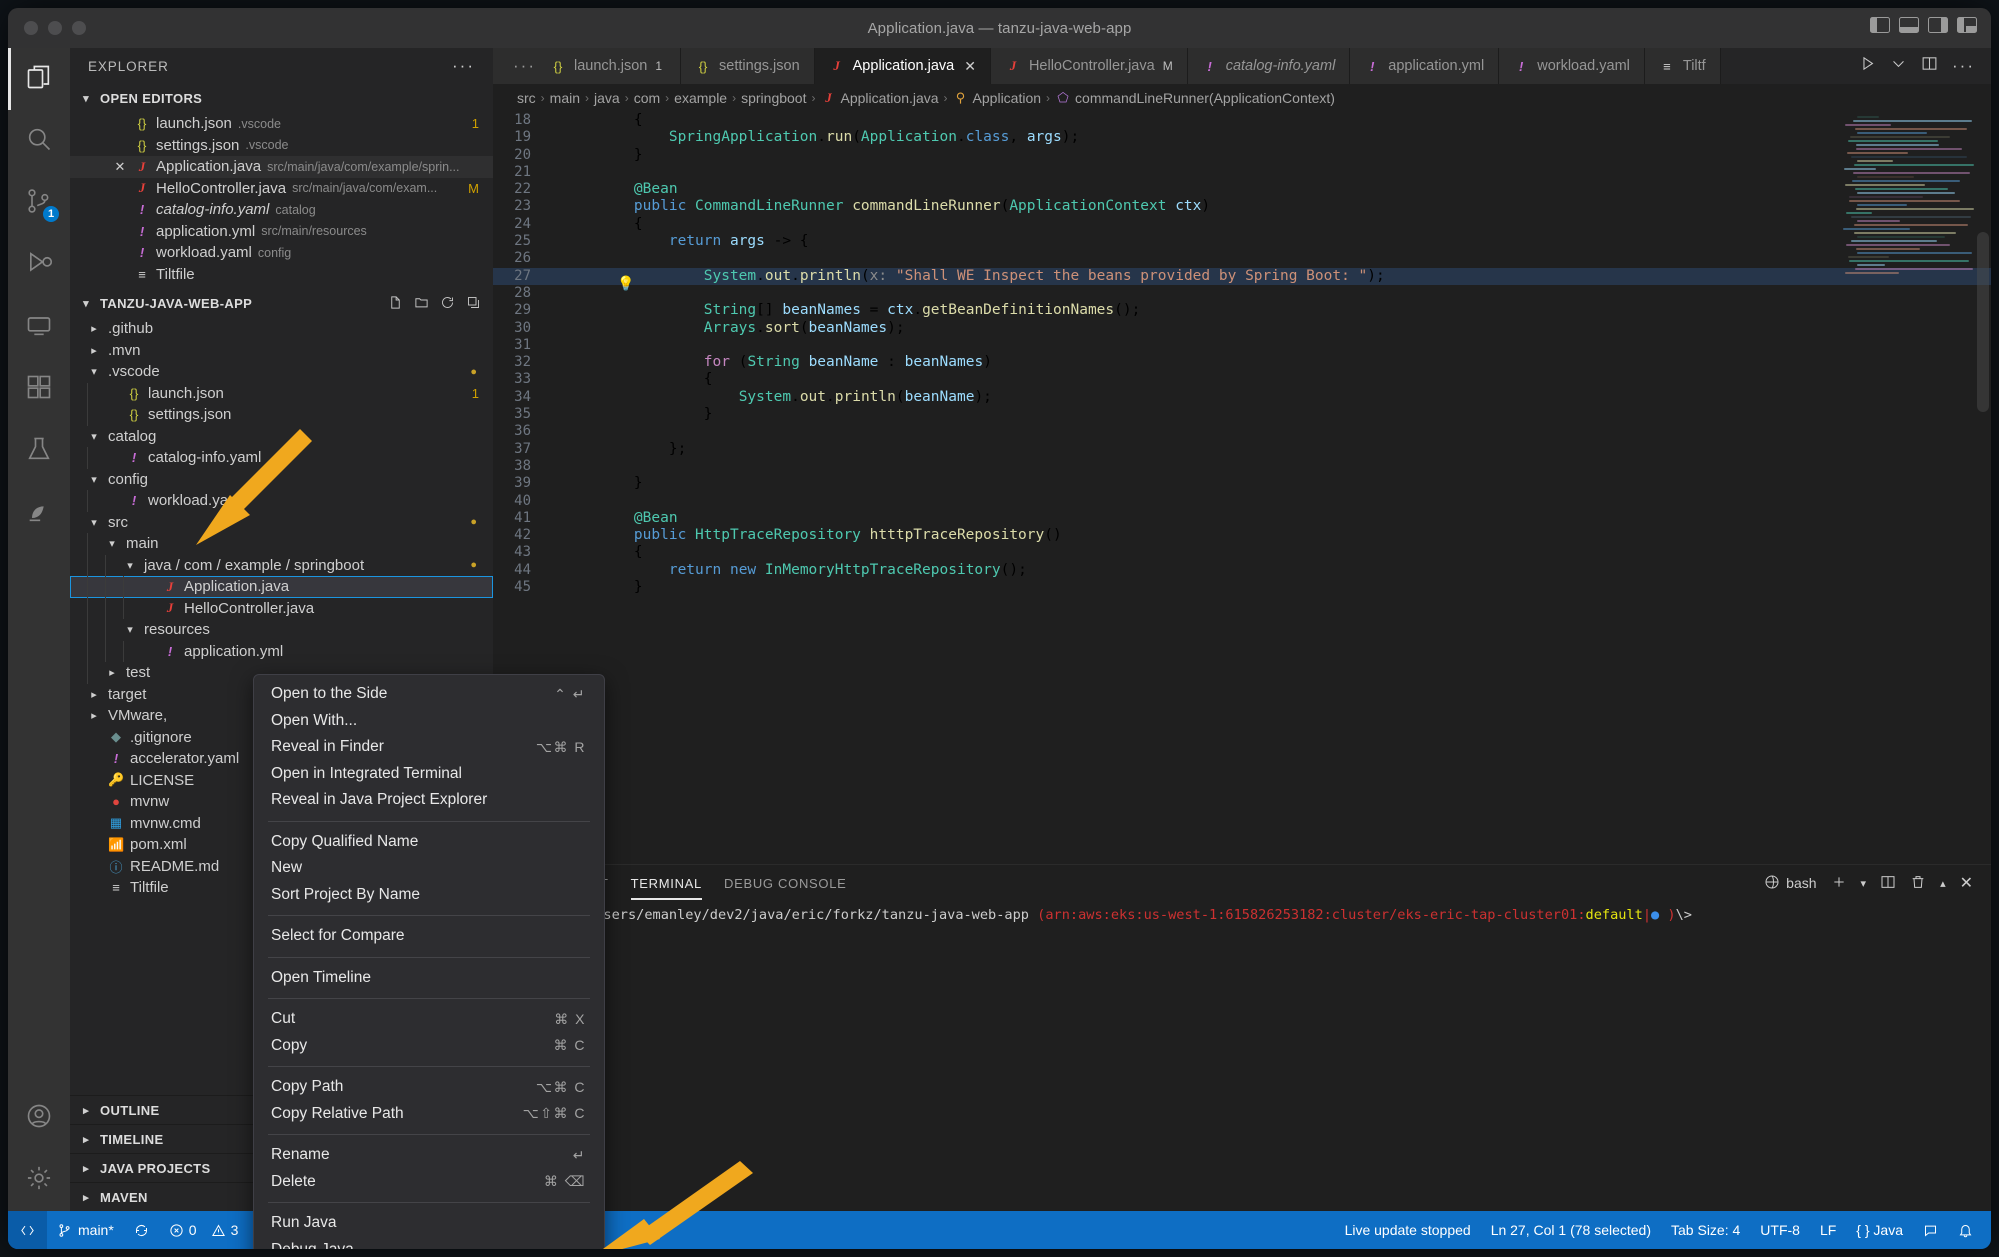  What do you see at coordinates (1839, 883) in the screenshot?
I see `new-terminal-icon` at bounding box center [1839, 883].